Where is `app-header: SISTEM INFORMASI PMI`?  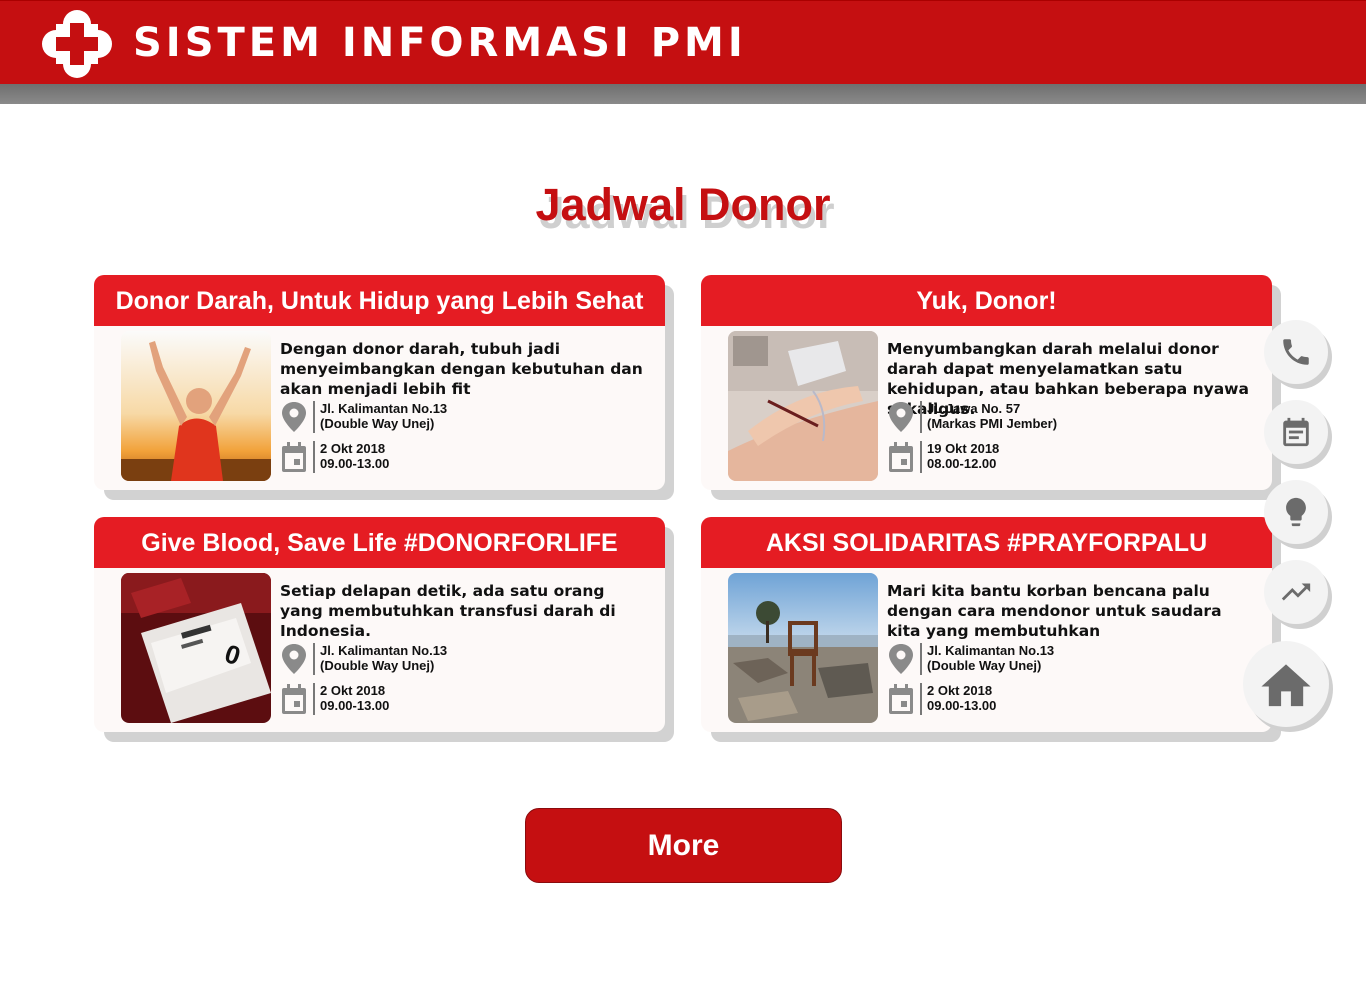
app-header: SISTEM INFORMASI PMI is located at coordinates (683, 42).